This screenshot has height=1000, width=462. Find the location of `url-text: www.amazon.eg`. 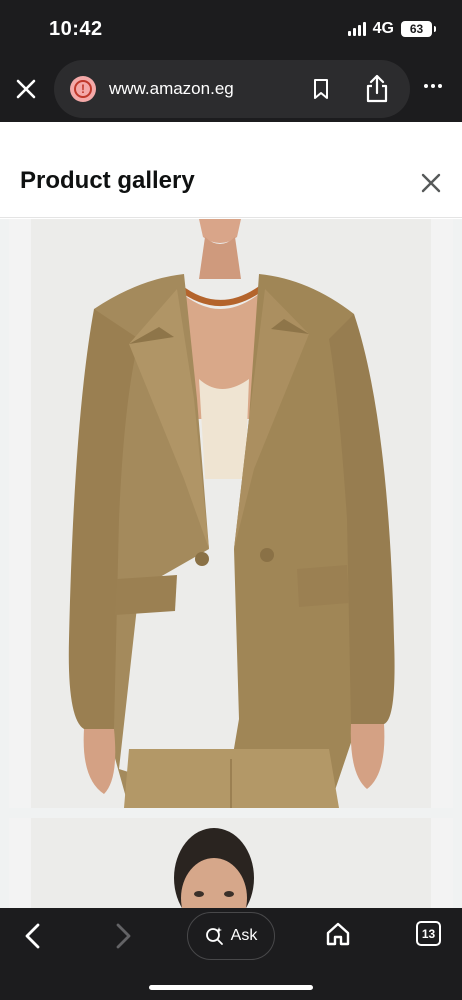

url-text: www.amazon.eg is located at coordinates (171, 89).